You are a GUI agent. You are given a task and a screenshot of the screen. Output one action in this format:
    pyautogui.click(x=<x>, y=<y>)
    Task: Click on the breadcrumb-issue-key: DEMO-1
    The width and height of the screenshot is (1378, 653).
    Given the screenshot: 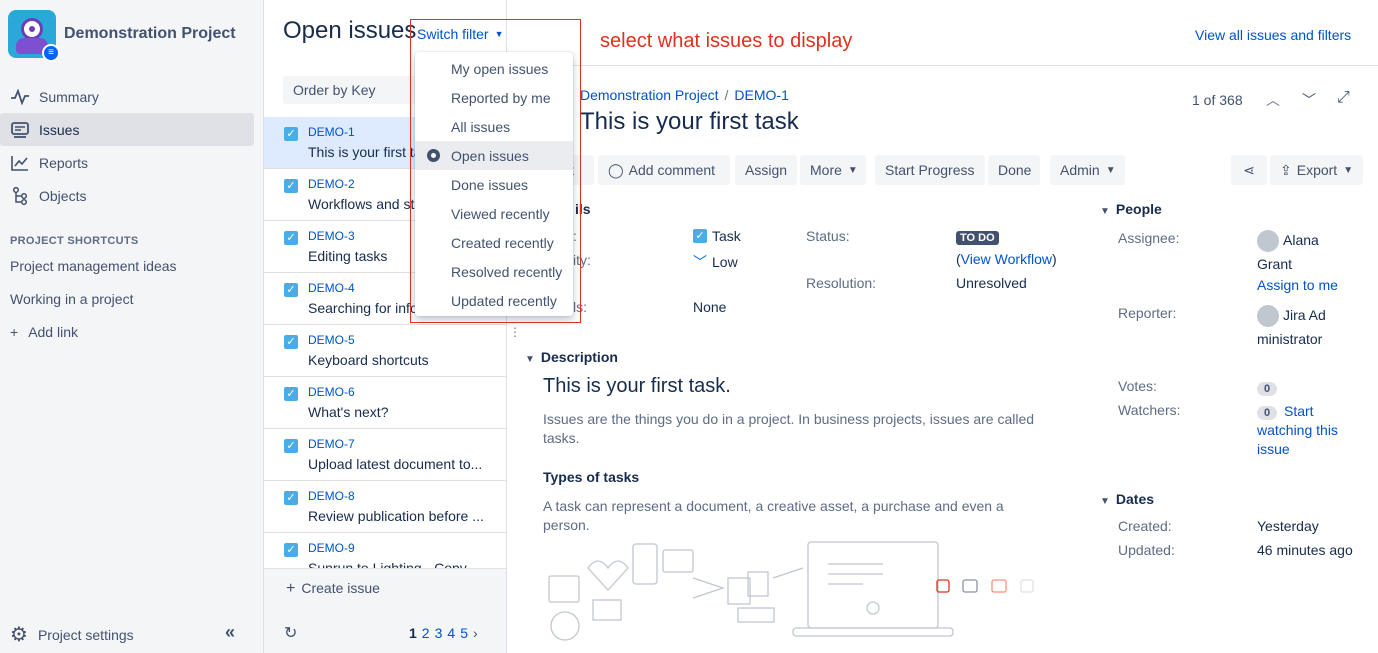 What is the action you would take?
    pyautogui.click(x=761, y=95)
    